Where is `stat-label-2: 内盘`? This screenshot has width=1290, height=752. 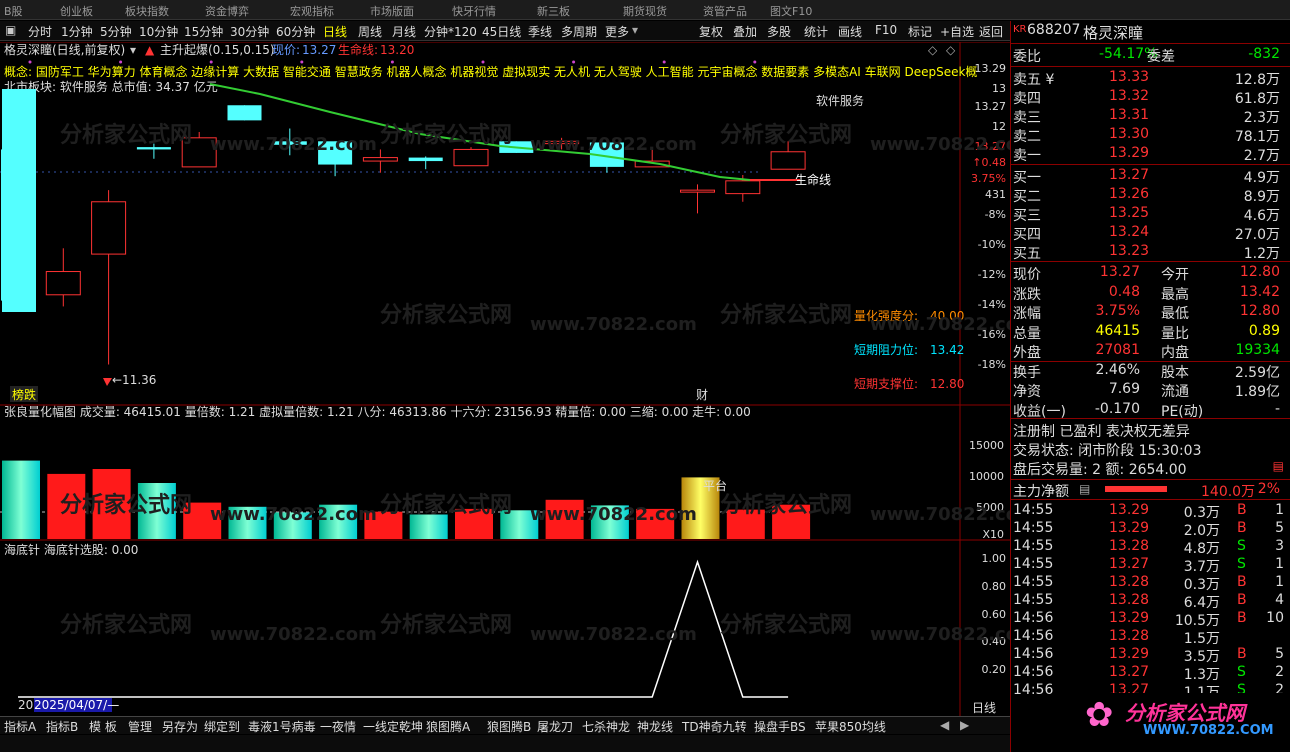 stat-label-2: 内盘 is located at coordinates (1175, 353).